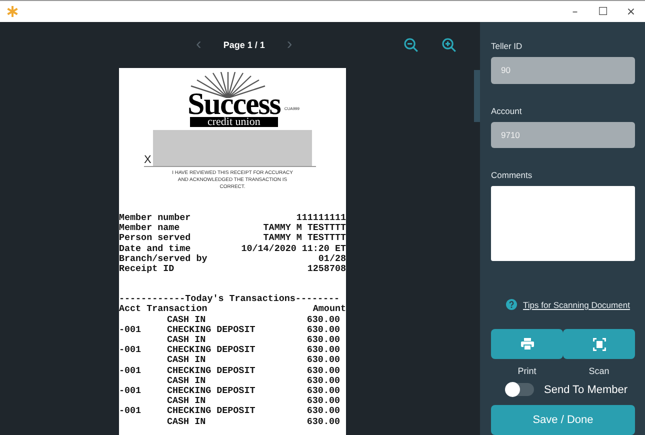  Describe the element at coordinates (329, 309) in the screenshot. I see `column-header: Amount` at that location.